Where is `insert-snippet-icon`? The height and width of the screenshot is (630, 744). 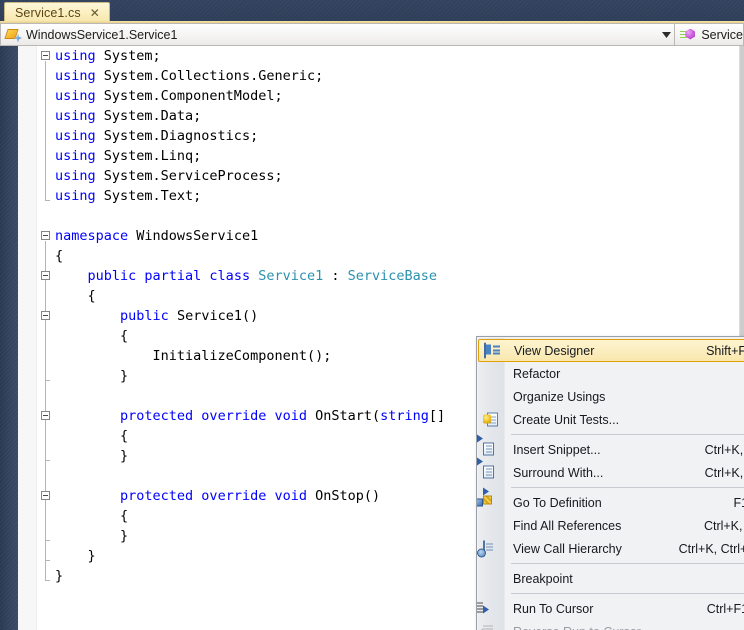 insert-snippet-icon is located at coordinates (488, 445).